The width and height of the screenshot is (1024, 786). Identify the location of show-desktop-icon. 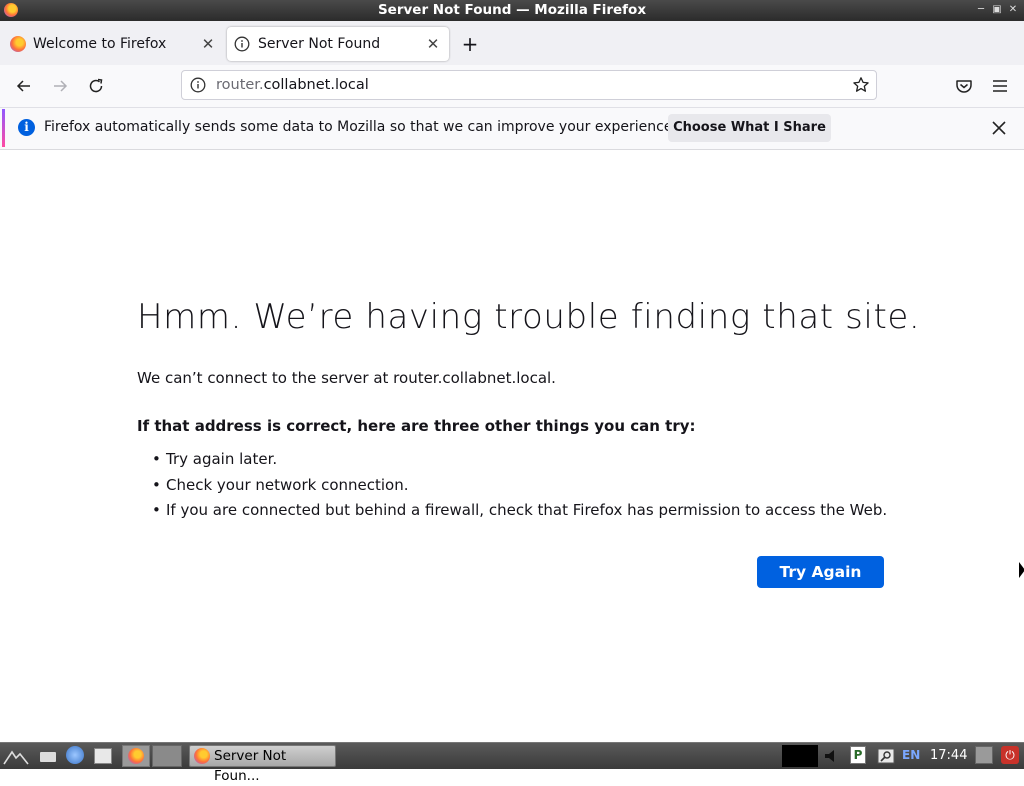
(103, 756).